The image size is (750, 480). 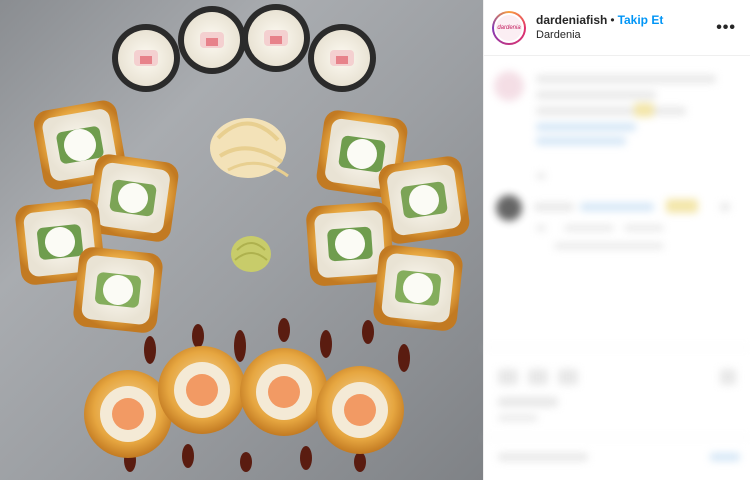 I want to click on comment-text, so click(x=617, y=207).